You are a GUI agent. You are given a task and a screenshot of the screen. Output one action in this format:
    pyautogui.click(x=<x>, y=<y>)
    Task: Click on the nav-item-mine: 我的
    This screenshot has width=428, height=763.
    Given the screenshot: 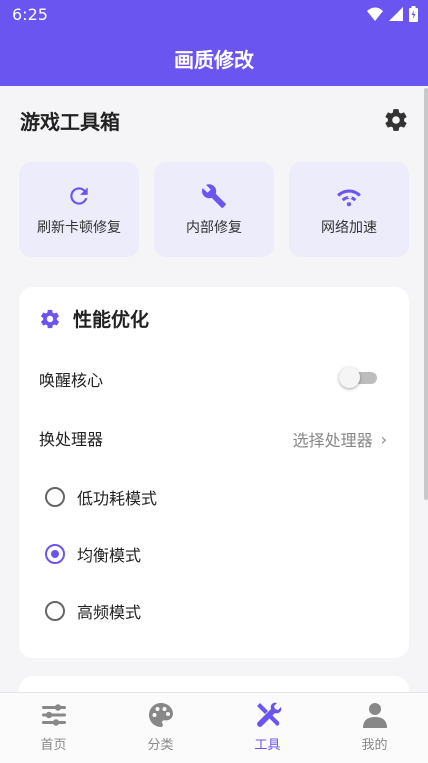 What is the action you would take?
    pyautogui.click(x=374, y=728)
    